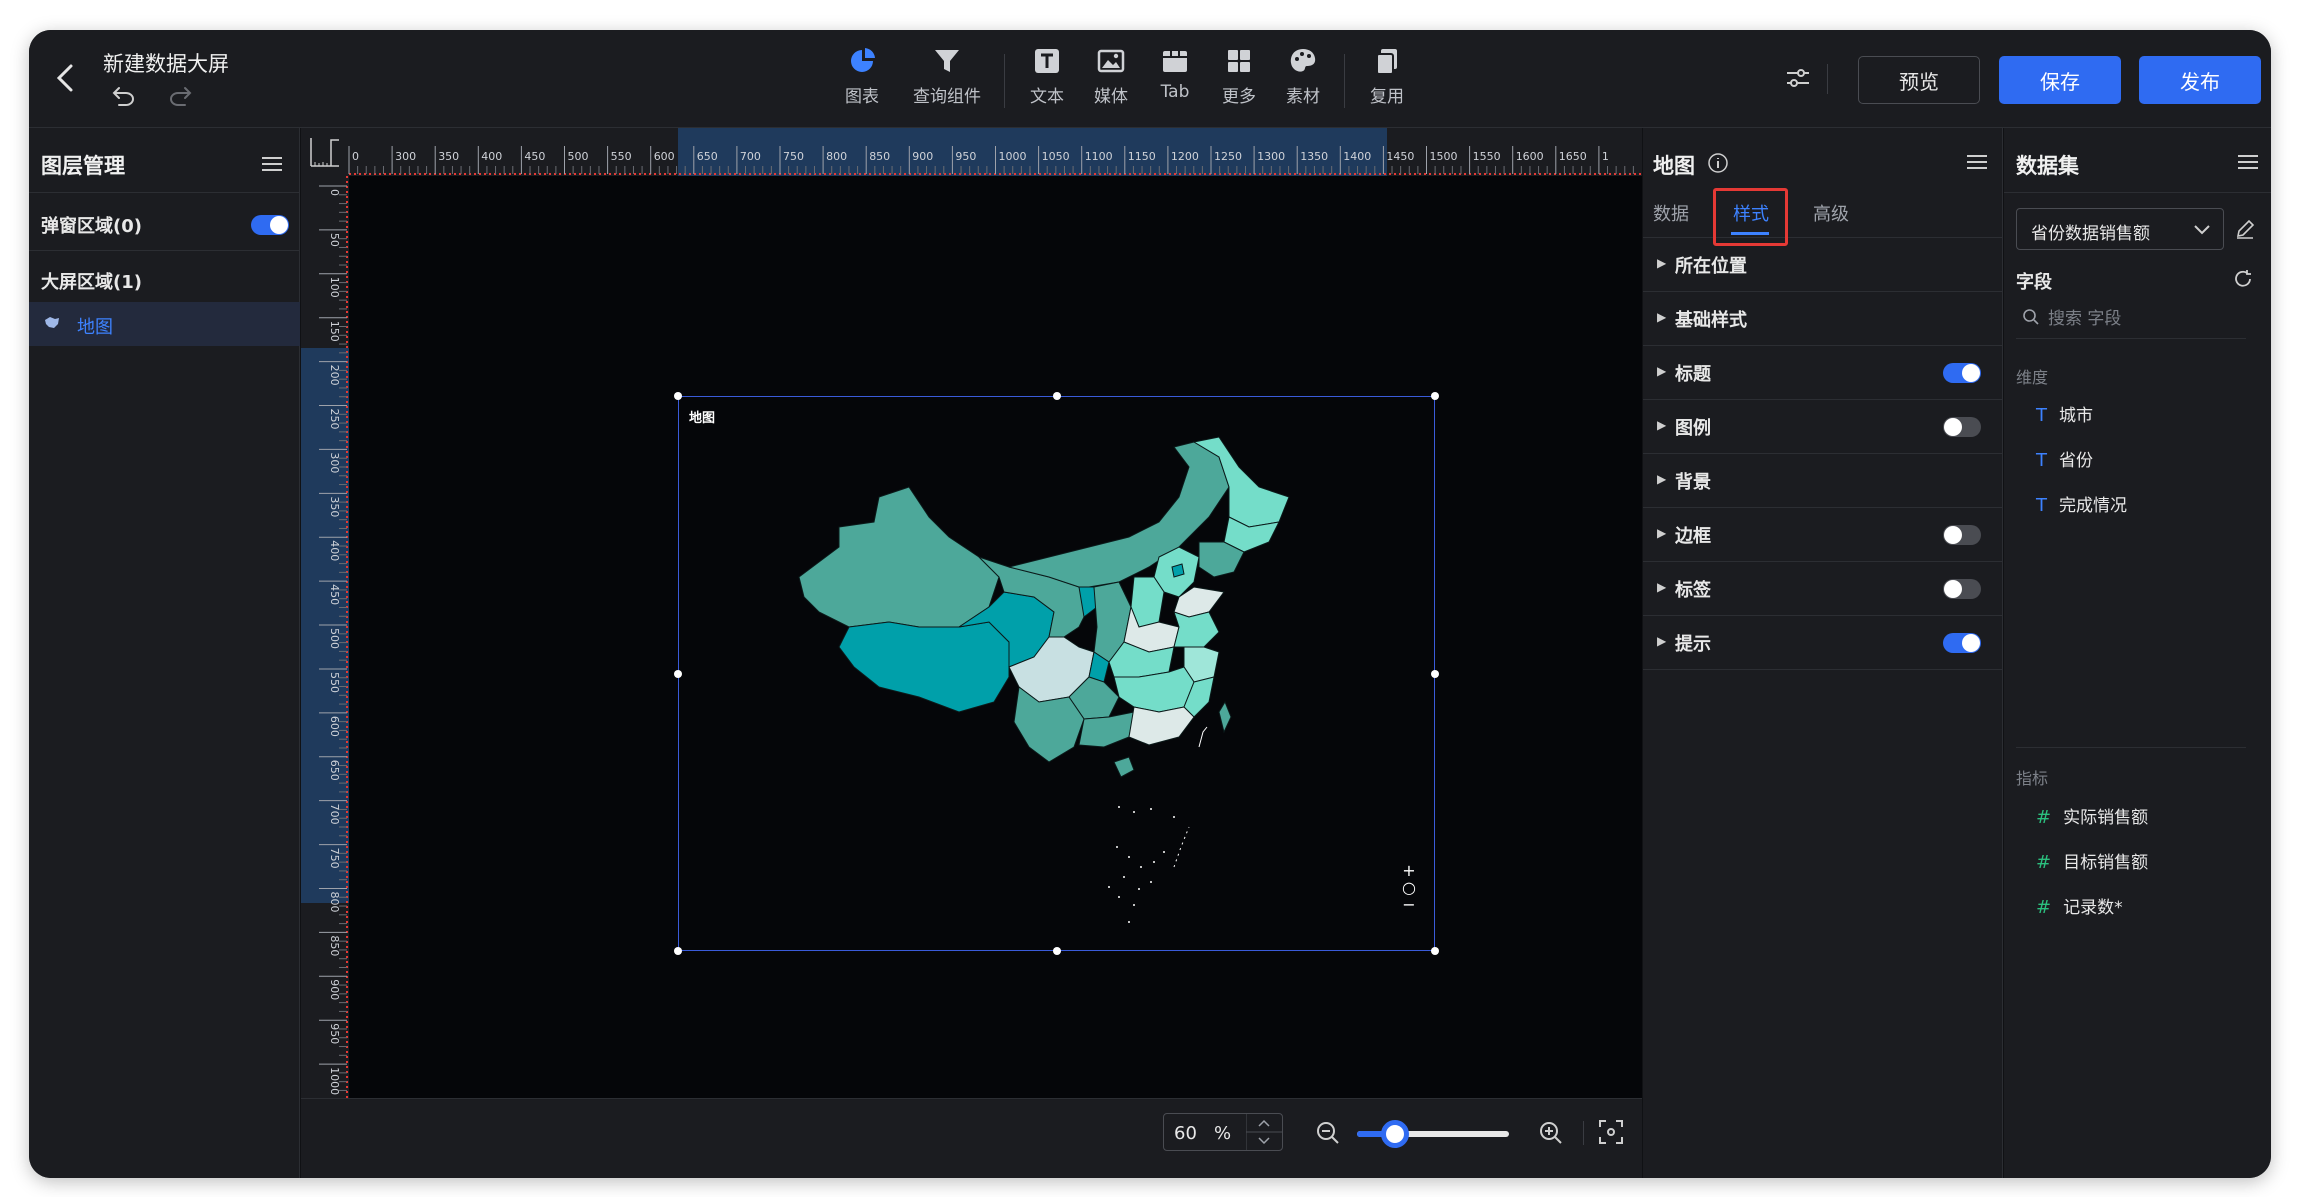 This screenshot has height=1197, width=2300. What do you see at coordinates (180, 95) in the screenshot?
I see `redo-icon` at bounding box center [180, 95].